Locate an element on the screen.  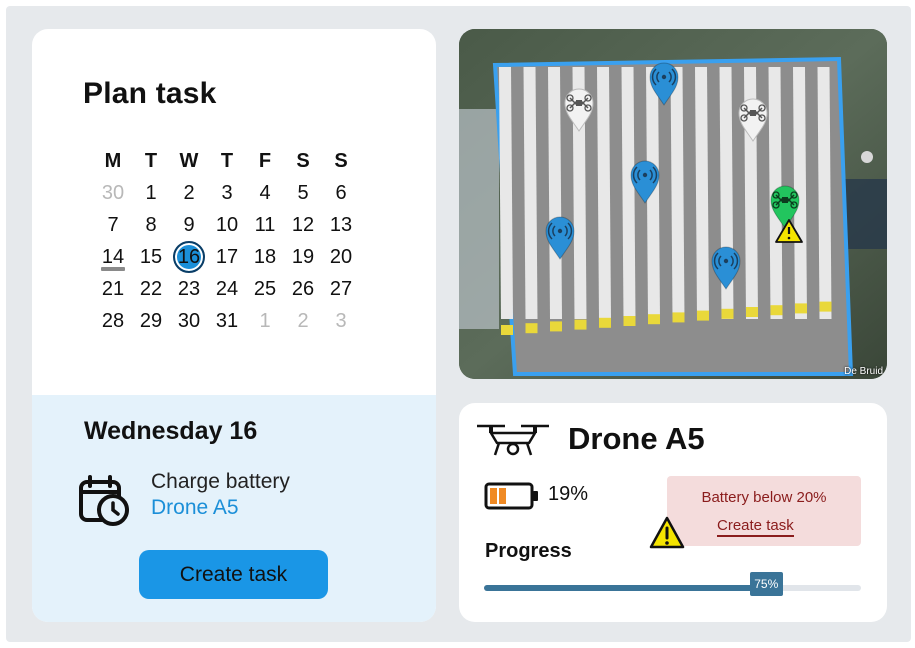
map-credit: De Bruid is located at coordinates (863, 371).